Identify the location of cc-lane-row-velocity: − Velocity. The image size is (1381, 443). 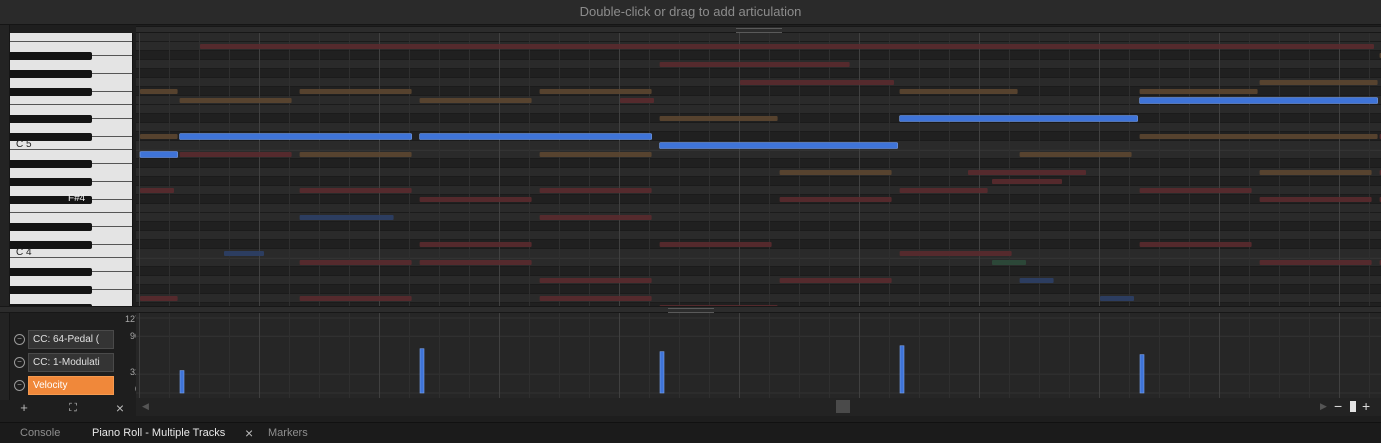
(63, 385).